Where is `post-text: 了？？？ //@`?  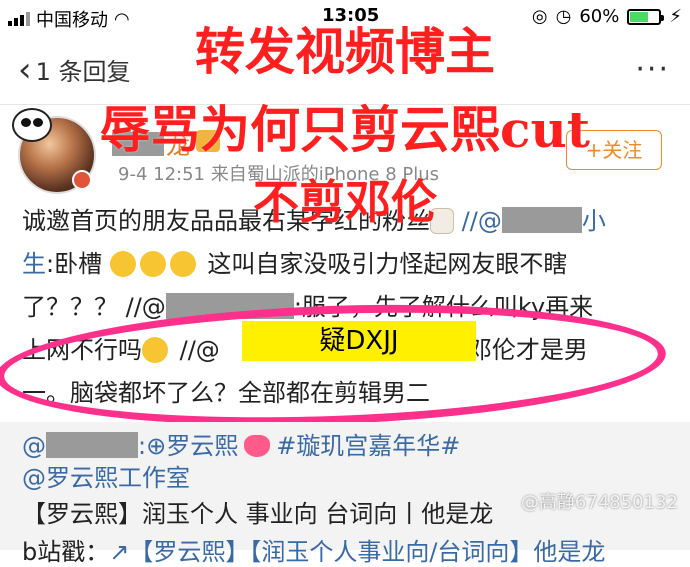 post-text: 了？？？ //@ is located at coordinates (94, 307).